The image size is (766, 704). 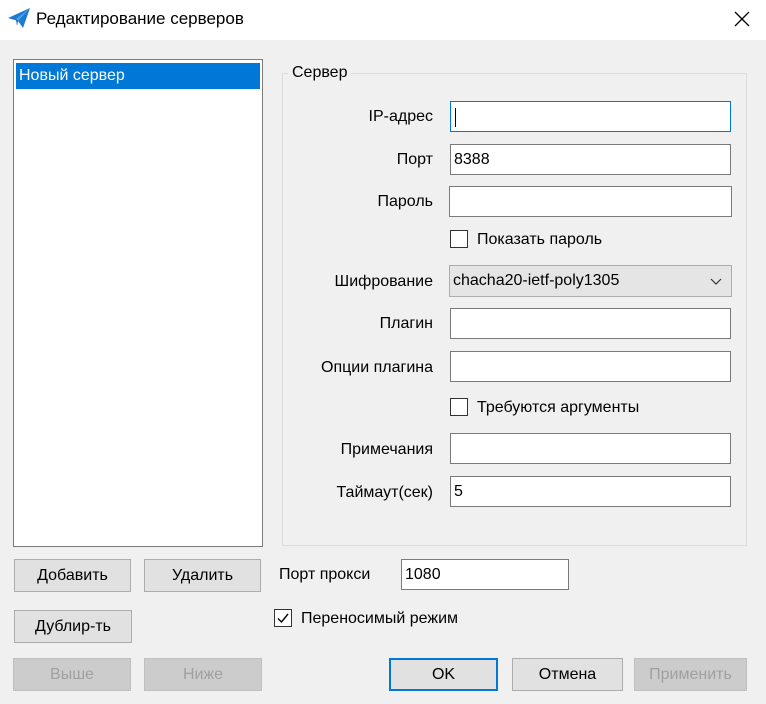 What do you see at coordinates (590, 448) in the screenshot?
I see `remarks-input` at bounding box center [590, 448].